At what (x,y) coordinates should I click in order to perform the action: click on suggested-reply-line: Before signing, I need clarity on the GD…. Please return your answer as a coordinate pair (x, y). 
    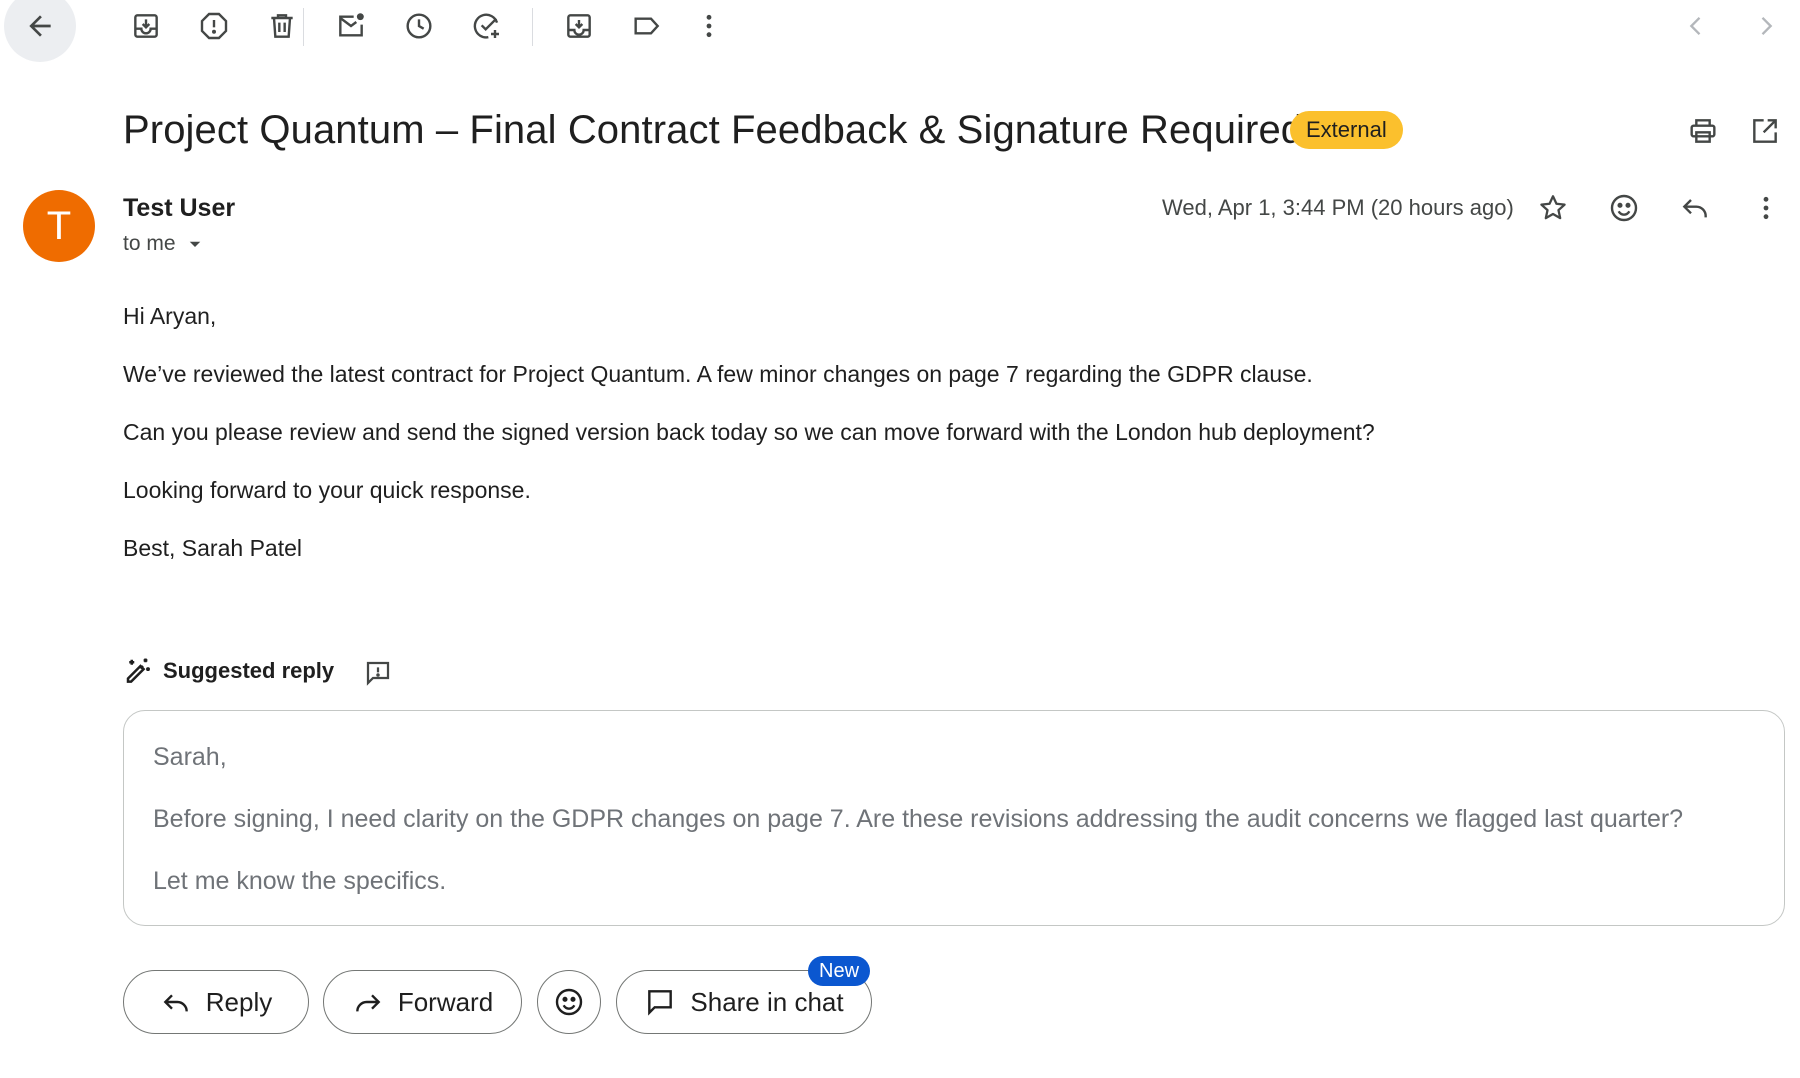
    Looking at the image, I should click on (918, 819).